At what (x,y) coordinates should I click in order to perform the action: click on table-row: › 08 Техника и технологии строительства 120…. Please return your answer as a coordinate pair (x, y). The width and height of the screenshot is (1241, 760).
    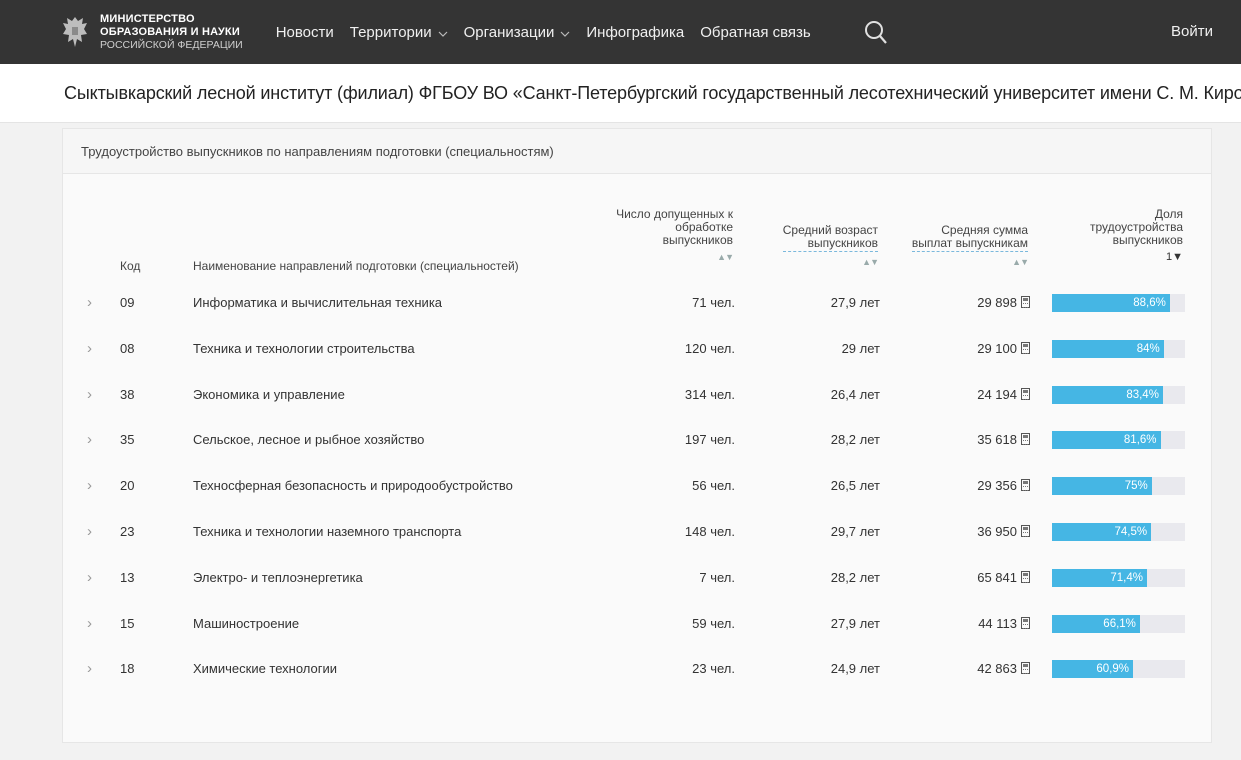
    Looking at the image, I should click on (638, 349).